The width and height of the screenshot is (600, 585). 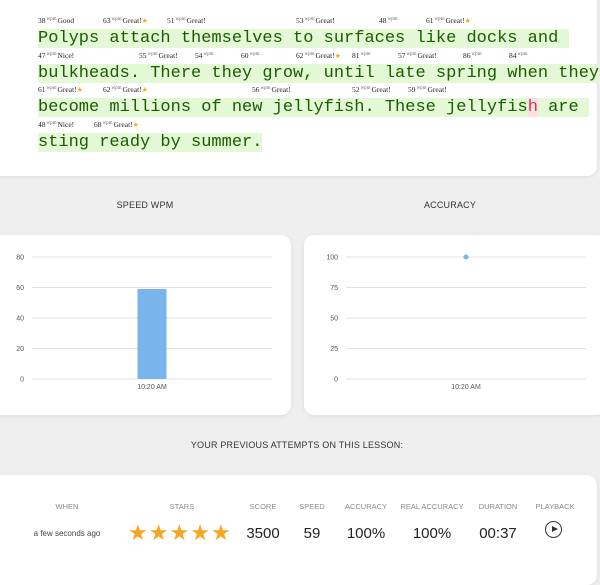 I want to click on lesson-line: sting ready by summer., so click(x=150, y=142).